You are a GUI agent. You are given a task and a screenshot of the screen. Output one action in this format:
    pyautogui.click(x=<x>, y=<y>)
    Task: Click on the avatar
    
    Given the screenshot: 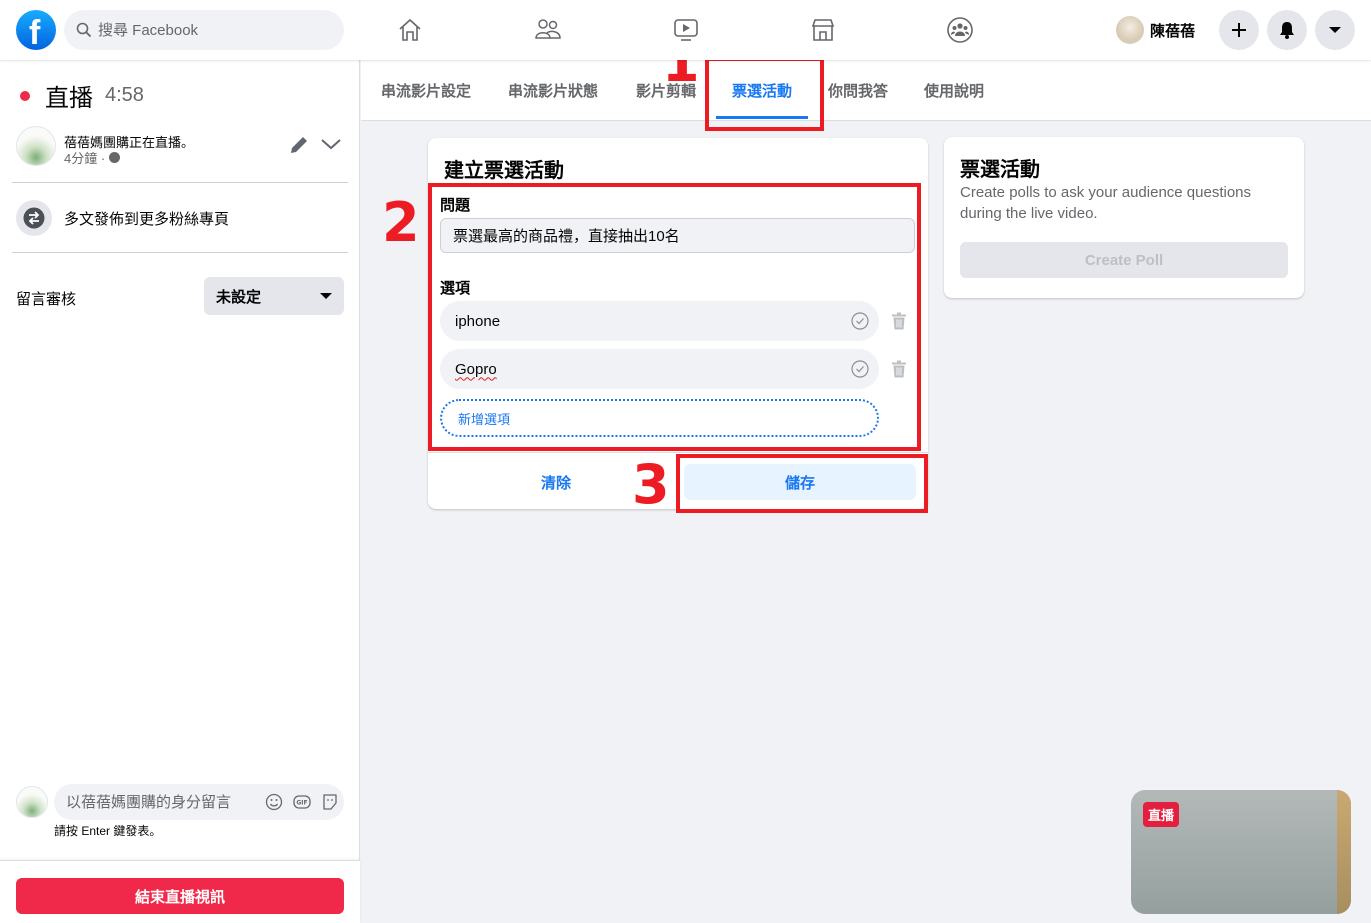 What is the action you would take?
    pyautogui.click(x=1130, y=30)
    